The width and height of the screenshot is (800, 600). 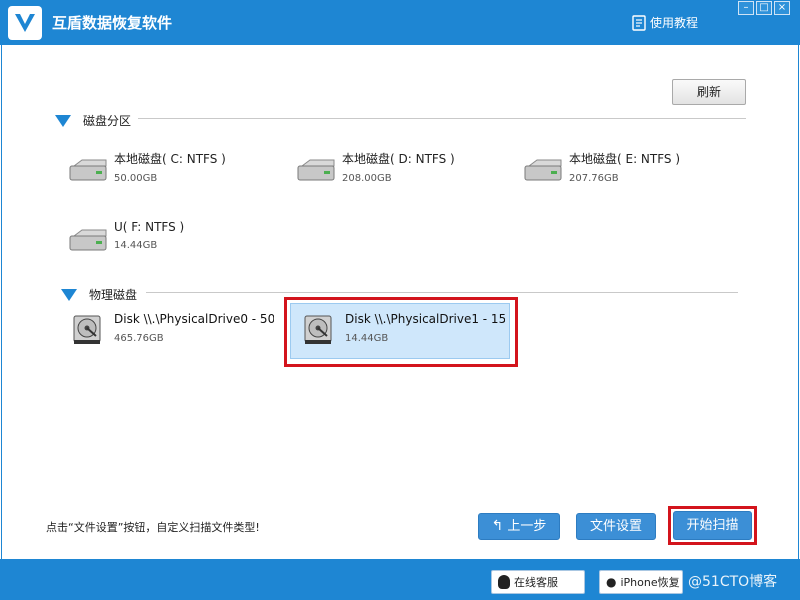 I want to click on app-logo-icon, so click(x=25, y=23).